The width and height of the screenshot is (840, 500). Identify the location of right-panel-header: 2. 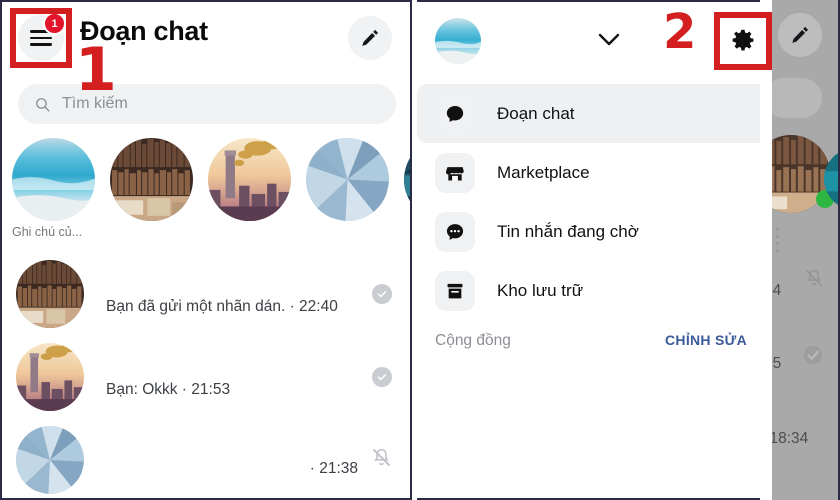
(594, 41).